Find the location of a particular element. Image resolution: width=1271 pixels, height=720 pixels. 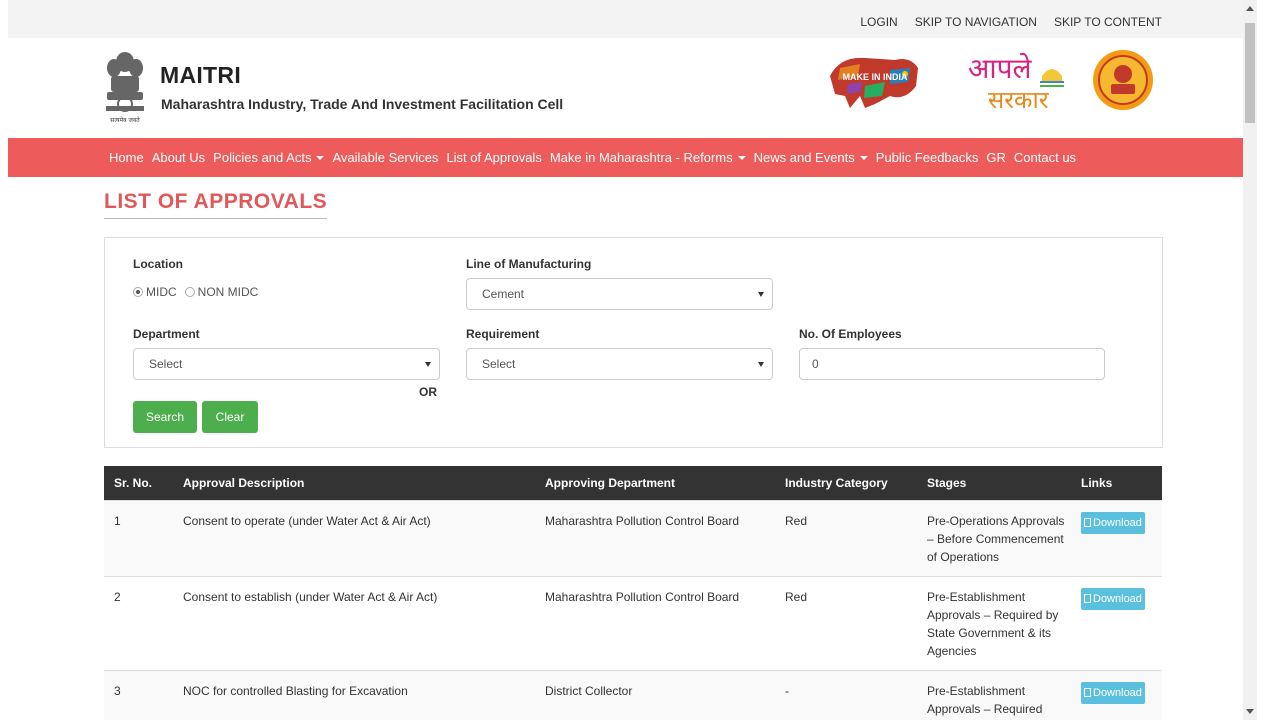

nav-item-news-and-events: News and Events is located at coordinates (811, 157).